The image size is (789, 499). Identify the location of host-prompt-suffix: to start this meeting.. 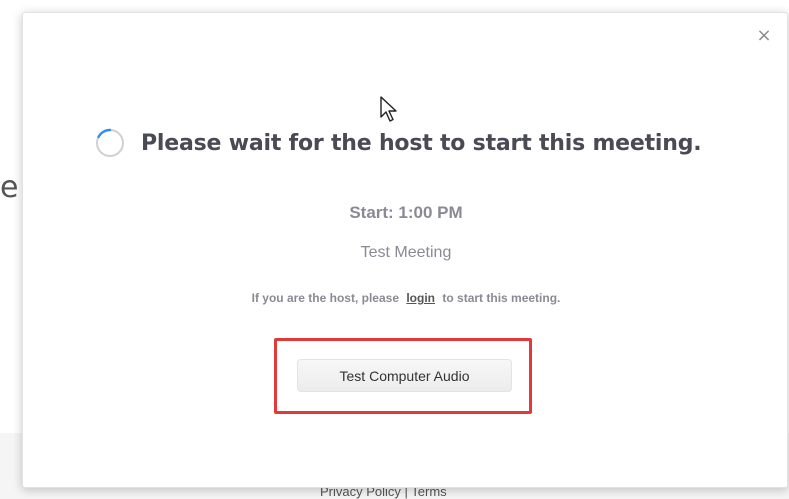
(501, 298).